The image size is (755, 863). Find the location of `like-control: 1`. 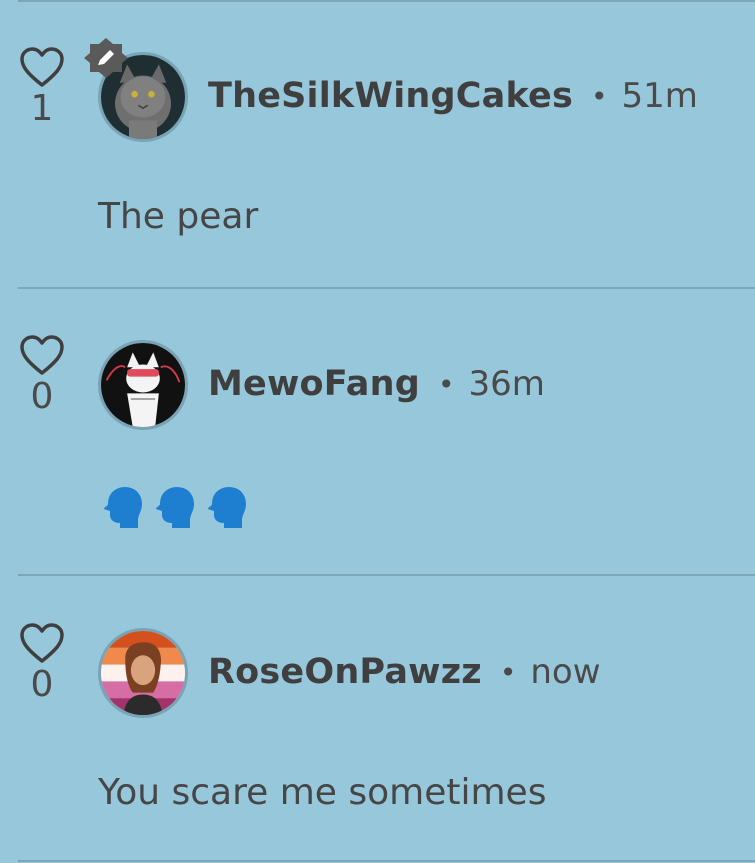

like-control: 1 is located at coordinates (42, 87).